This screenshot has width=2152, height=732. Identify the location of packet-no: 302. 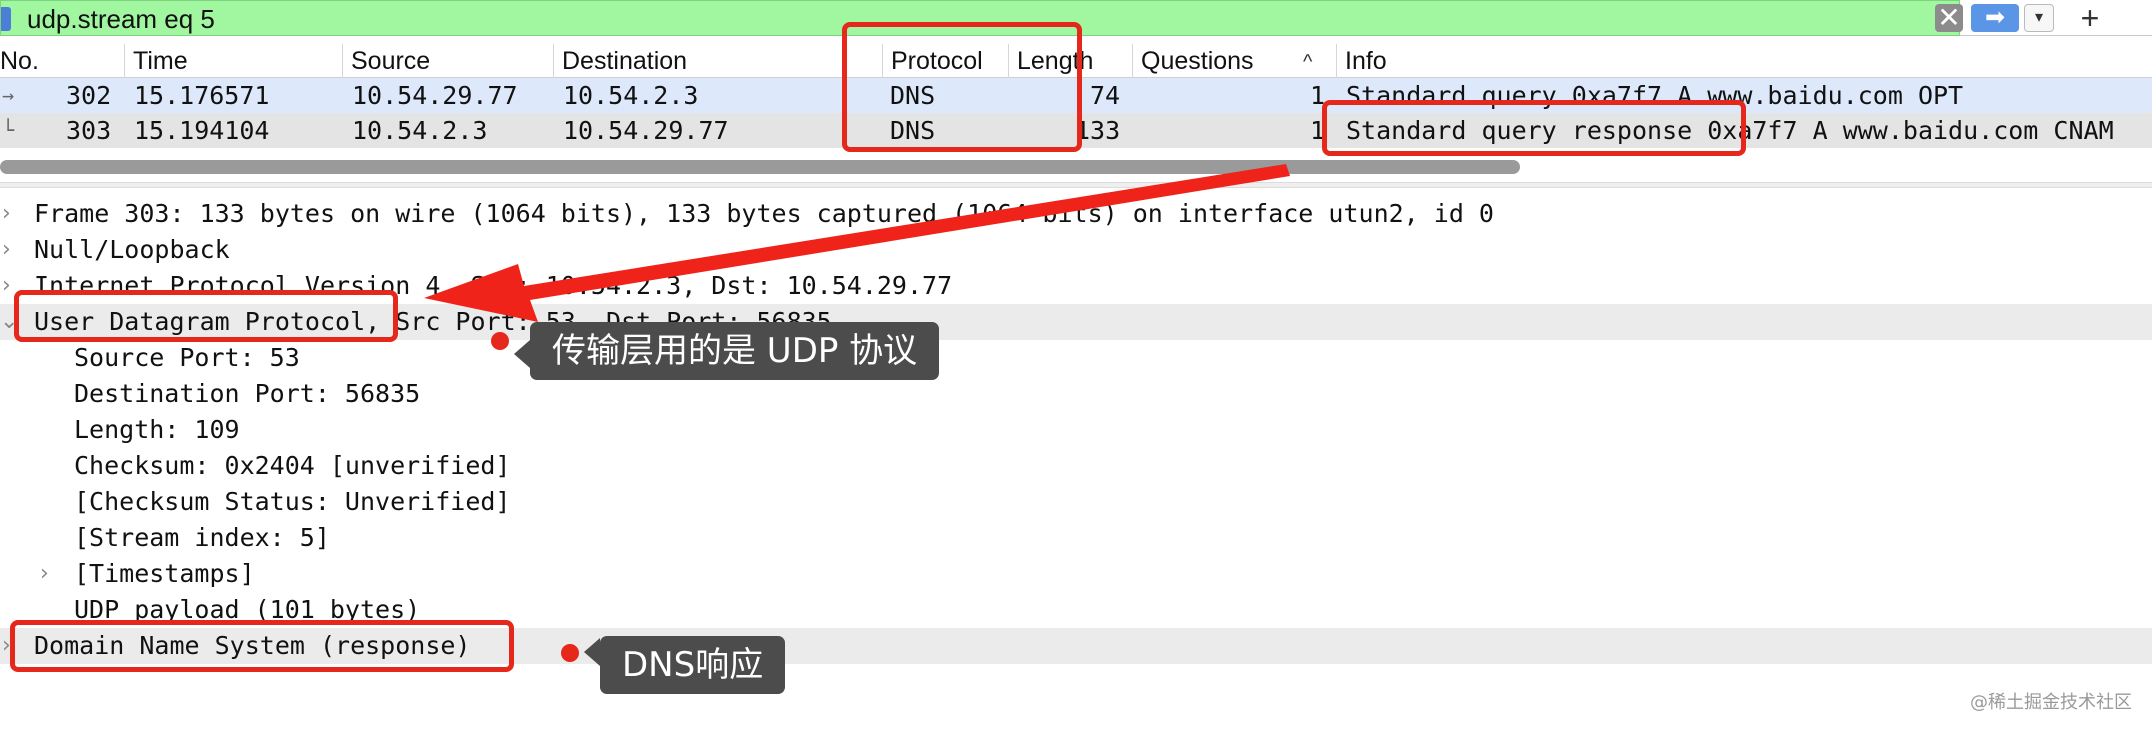
(89, 95).